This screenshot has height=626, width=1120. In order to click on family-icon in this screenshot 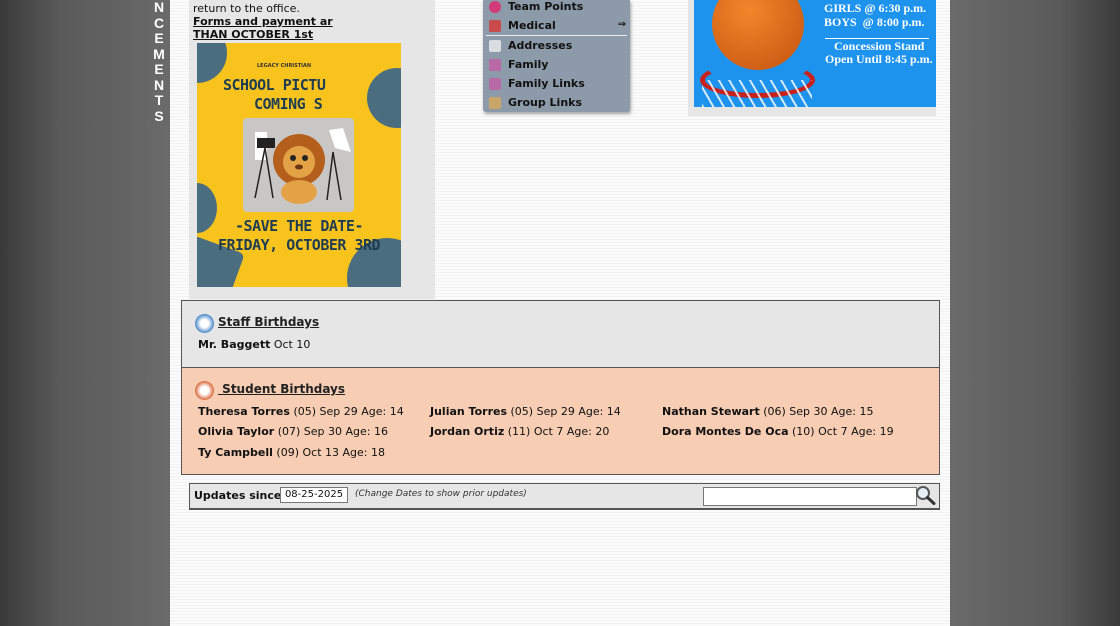, I will do `click(495, 65)`.